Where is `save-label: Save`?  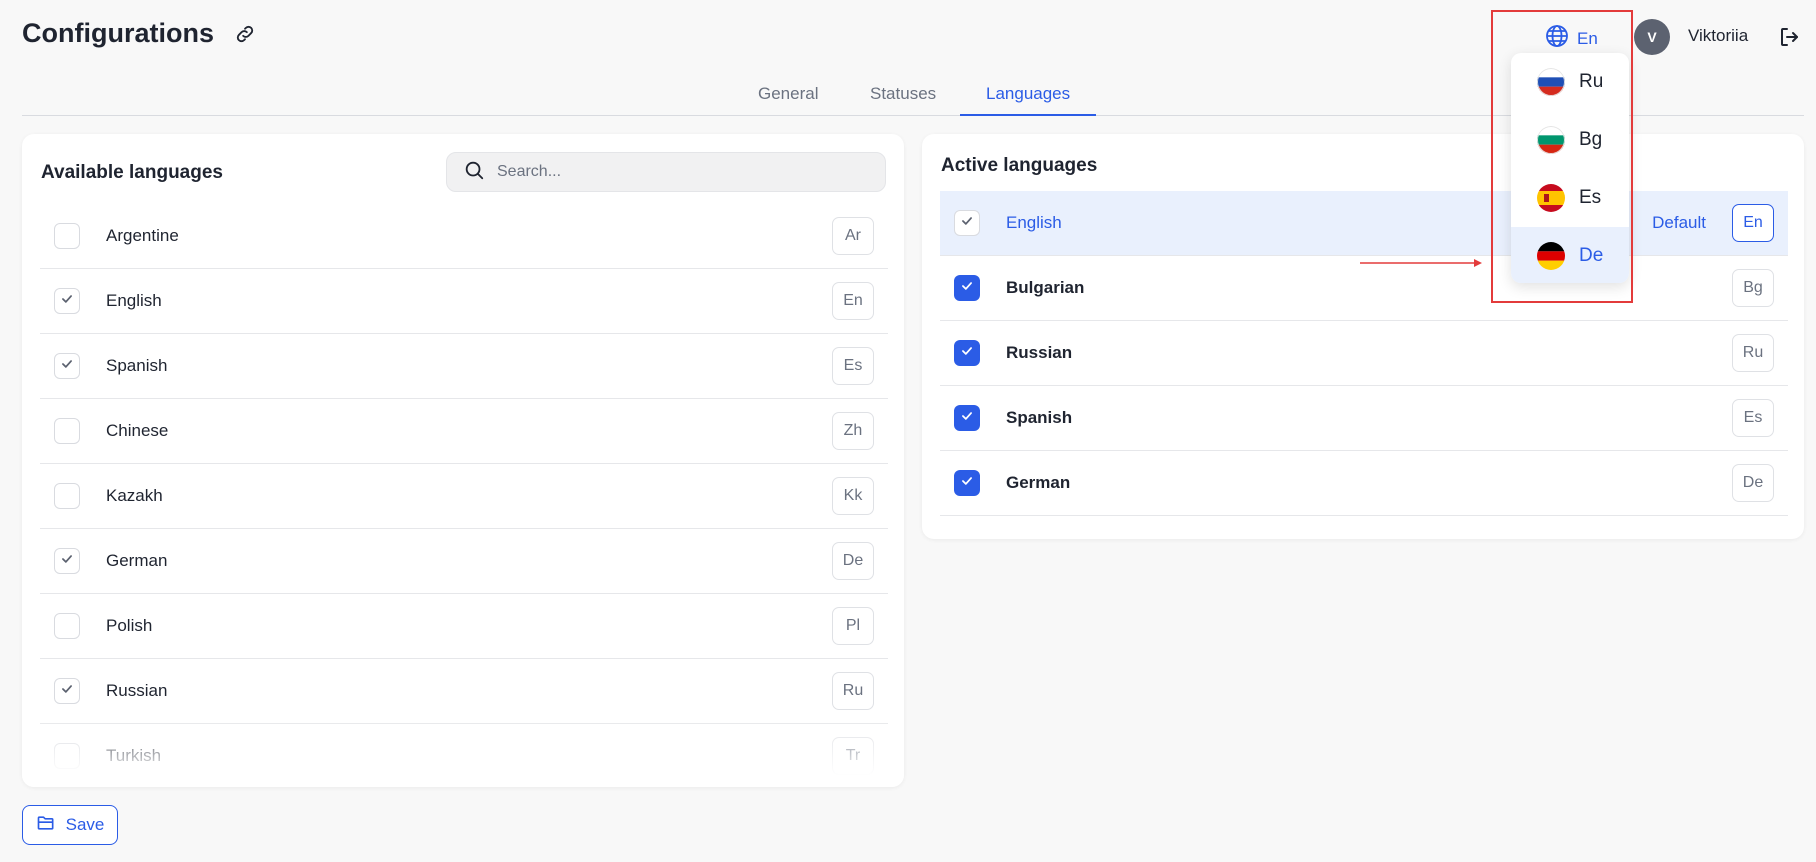
save-label: Save is located at coordinates (85, 824).